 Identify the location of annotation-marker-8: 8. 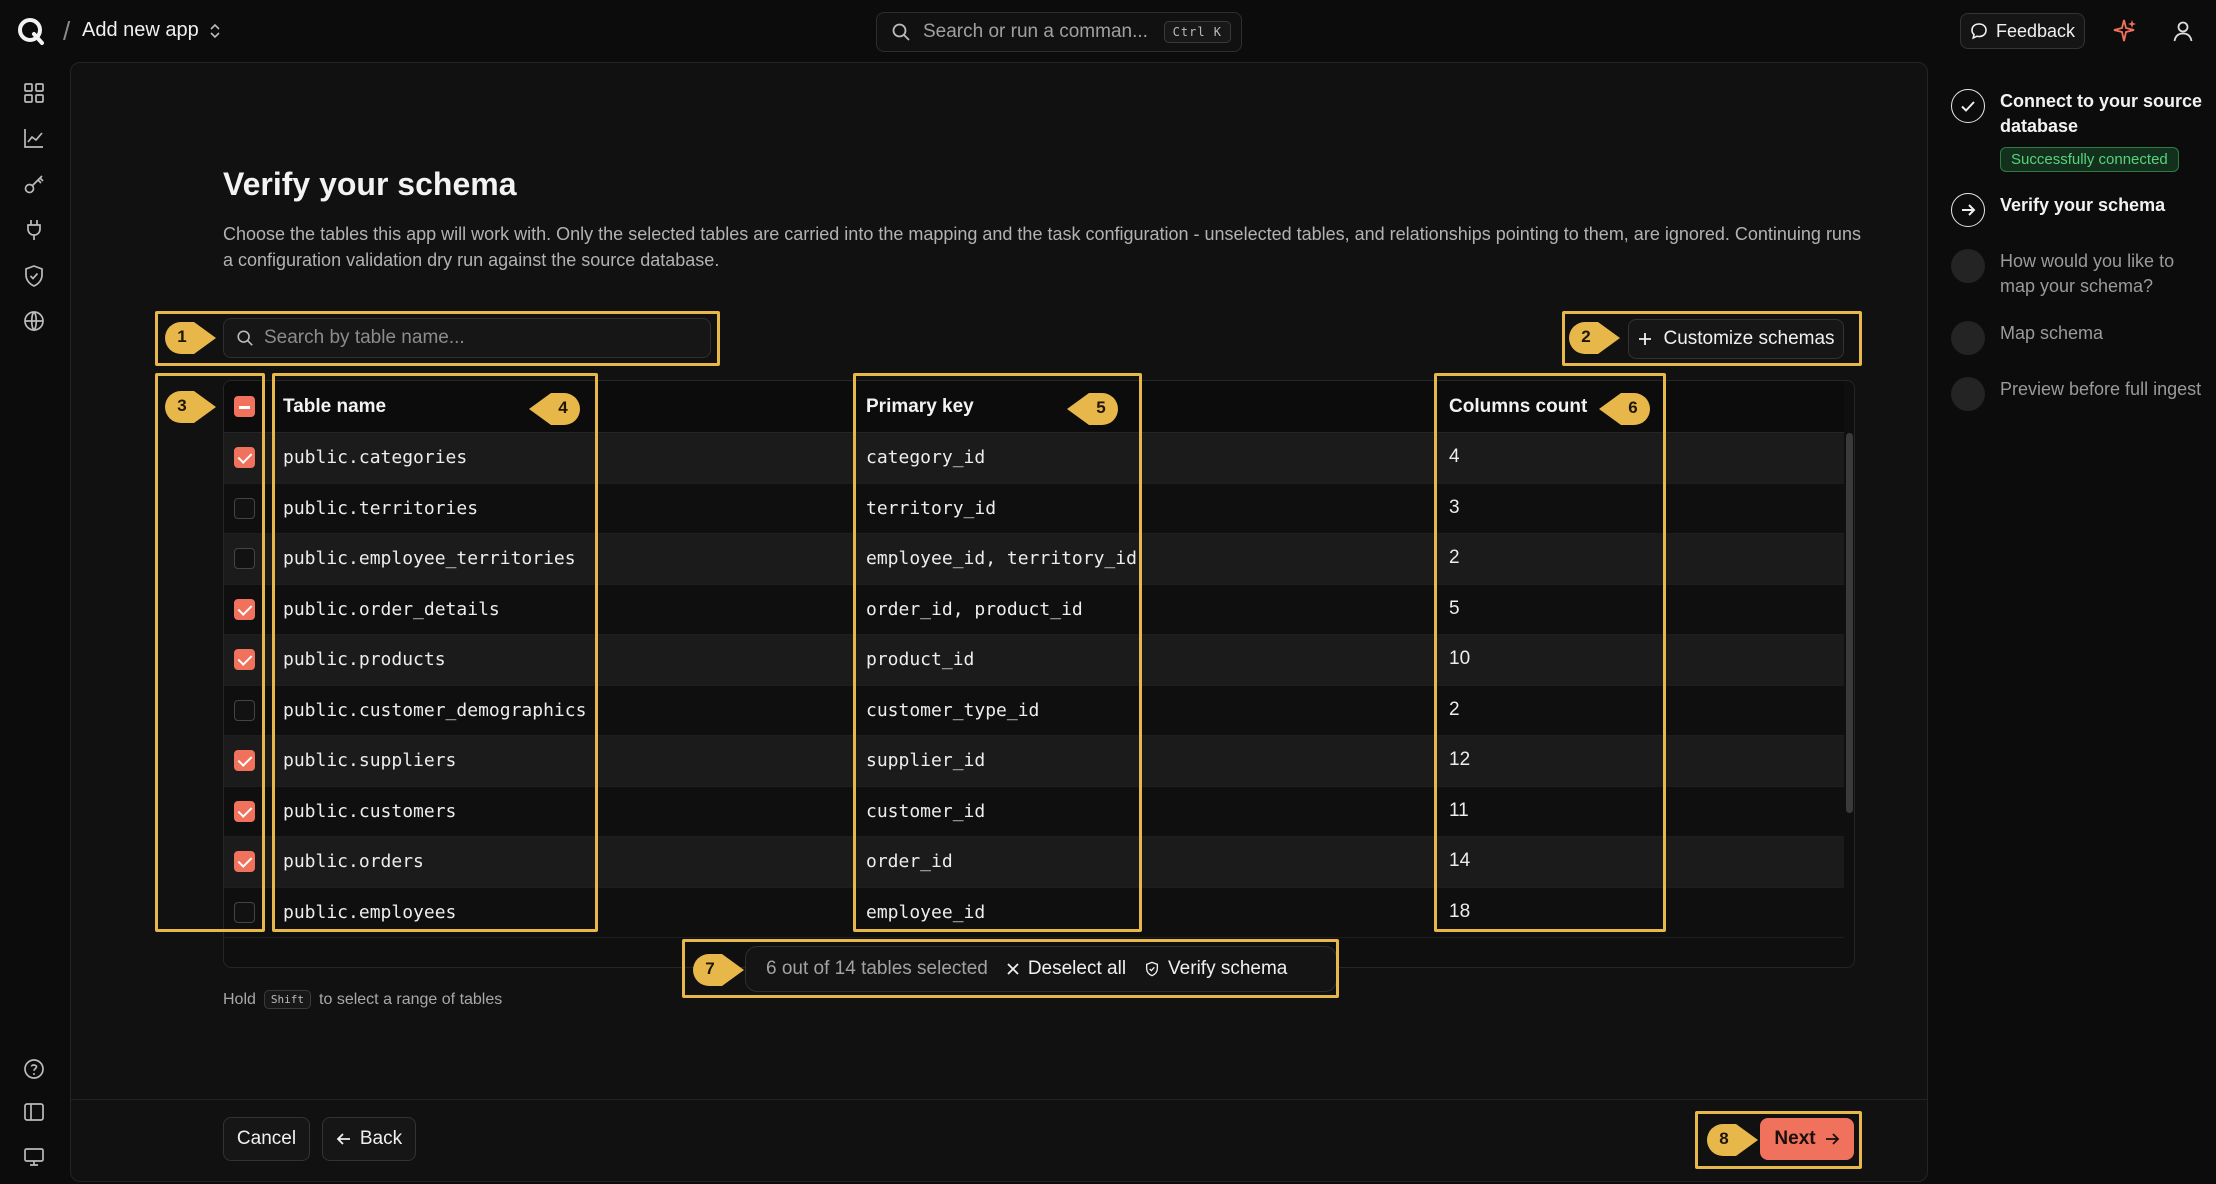
(1733, 1140).